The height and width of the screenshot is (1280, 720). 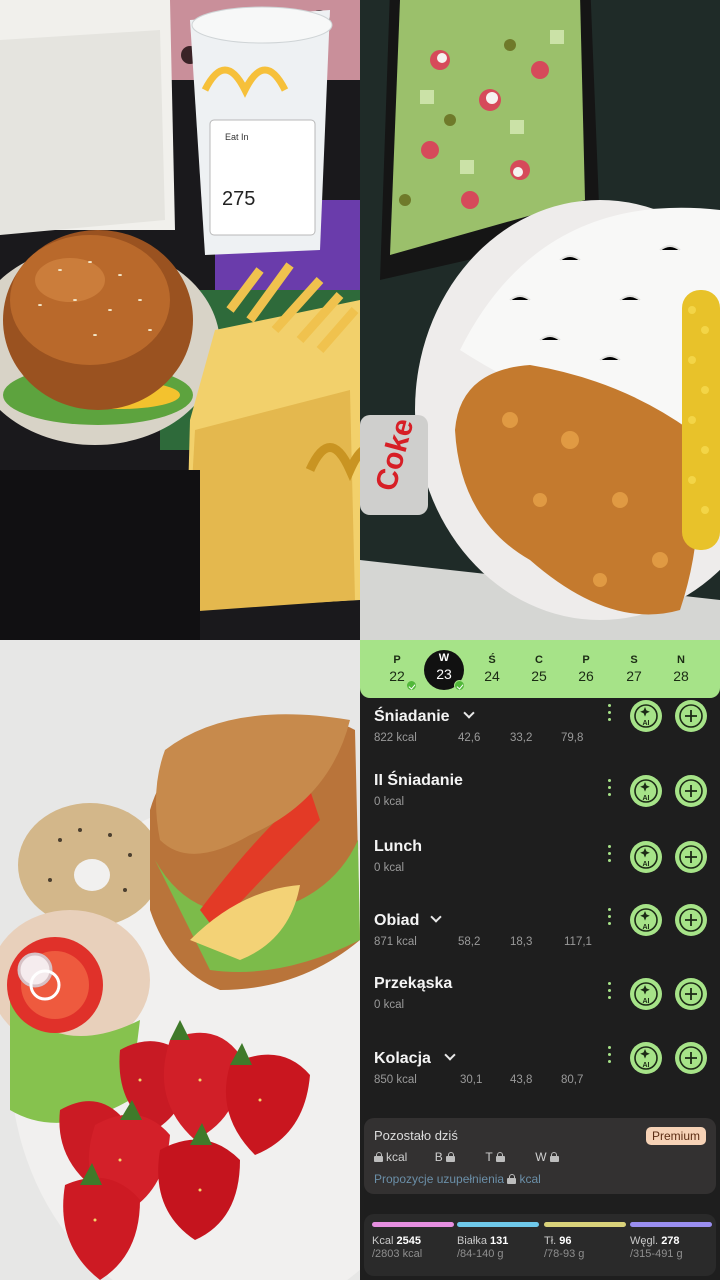 I want to click on total-kcal: Kcal 2545 /2803 kcal, so click(x=413, y=1241).